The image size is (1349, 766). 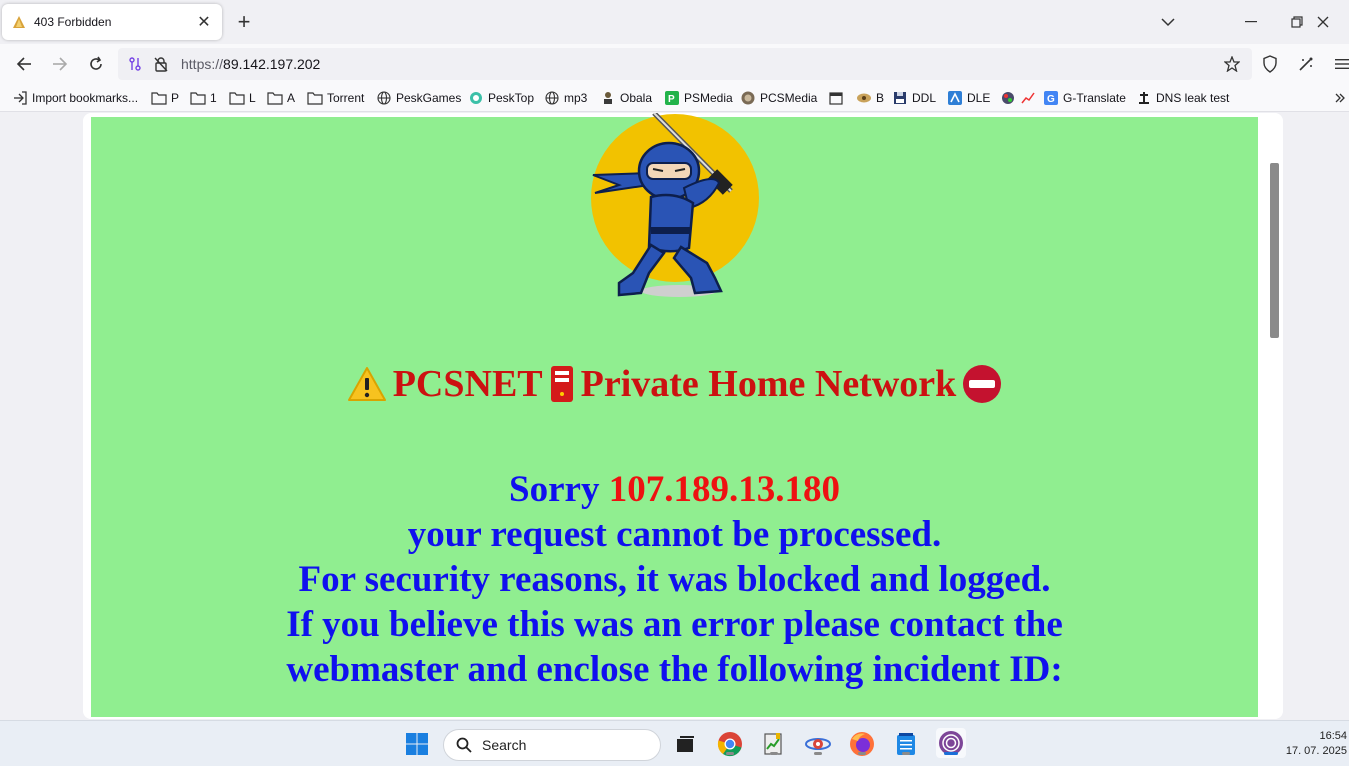 What do you see at coordinates (19, 22) in the screenshot?
I see `warning-favicon-icon` at bounding box center [19, 22].